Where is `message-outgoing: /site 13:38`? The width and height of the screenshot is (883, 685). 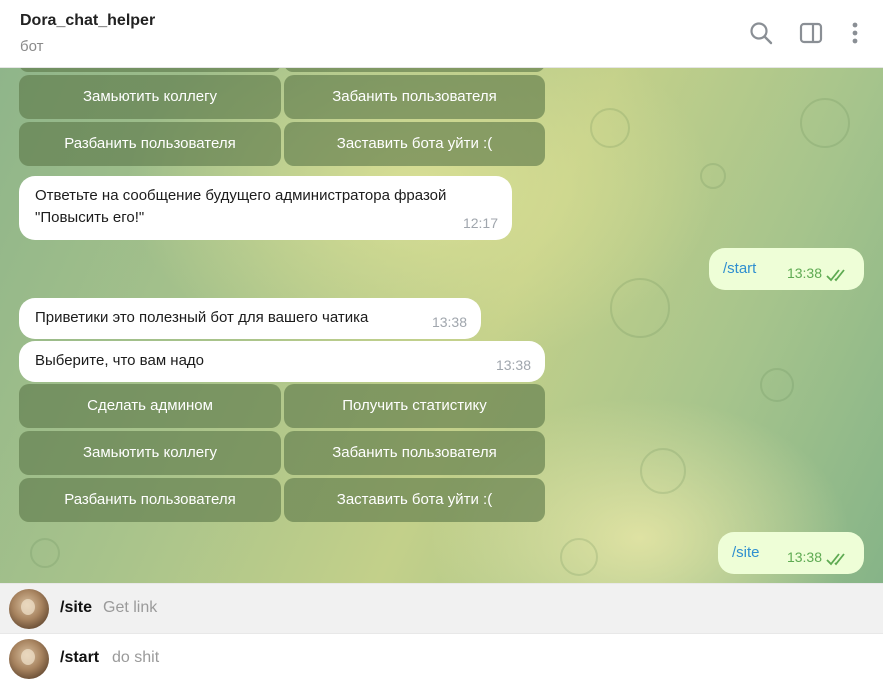
message-outgoing: /site 13:38 is located at coordinates (791, 553).